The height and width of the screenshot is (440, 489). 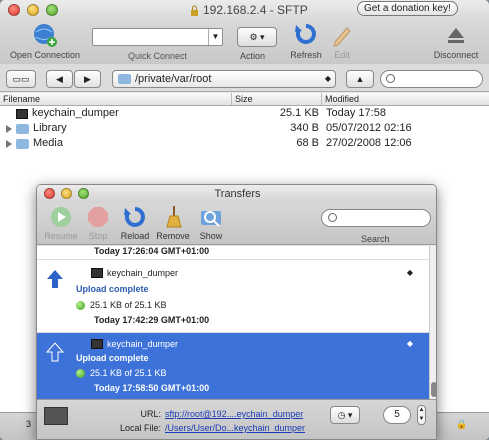 What do you see at coordinates (405, 99) in the screenshot?
I see `modified-column-header: Modified` at bounding box center [405, 99].